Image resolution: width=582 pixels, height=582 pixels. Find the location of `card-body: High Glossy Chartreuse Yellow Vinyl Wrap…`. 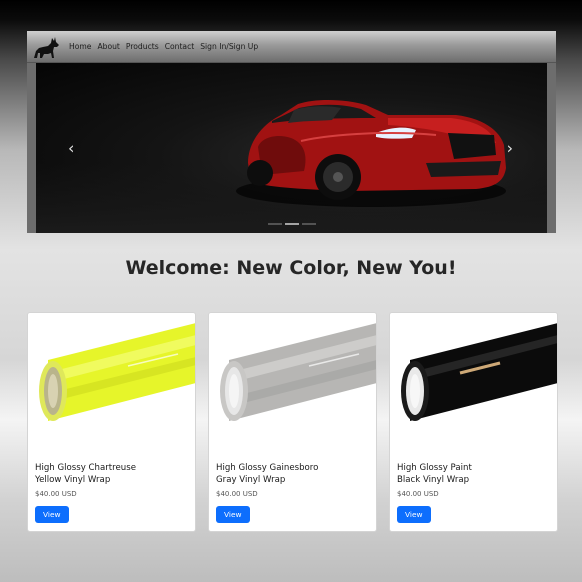

card-body: High Glossy Chartreuse Yellow Vinyl Wrap… is located at coordinates (112, 493).